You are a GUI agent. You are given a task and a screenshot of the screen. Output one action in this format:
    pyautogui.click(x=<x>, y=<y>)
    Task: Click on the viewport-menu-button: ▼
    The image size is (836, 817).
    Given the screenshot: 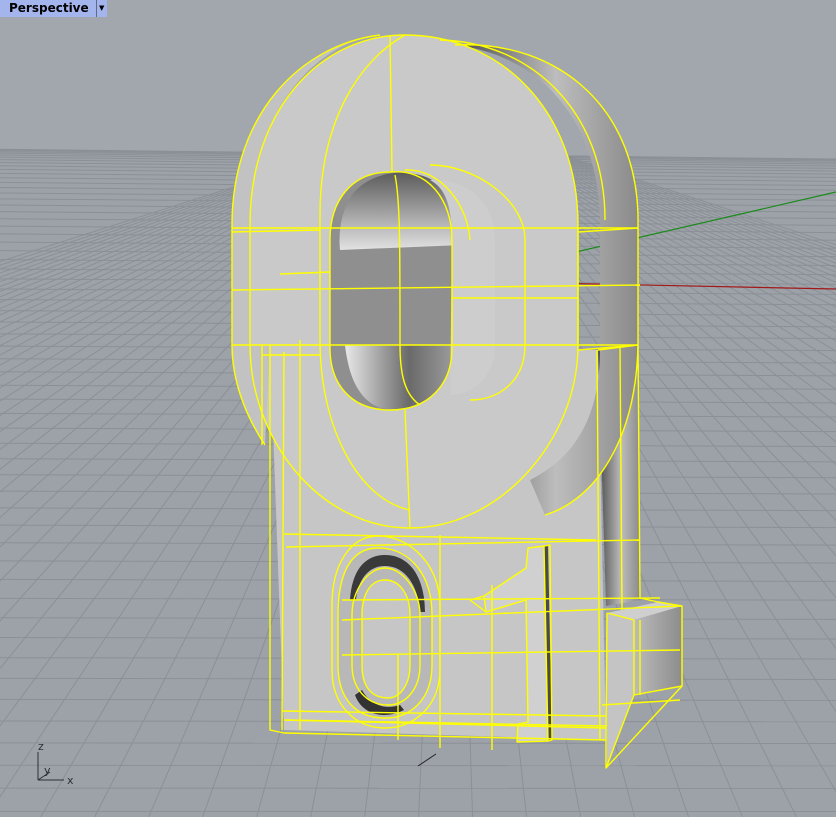 What is the action you would take?
    pyautogui.click(x=101, y=8)
    